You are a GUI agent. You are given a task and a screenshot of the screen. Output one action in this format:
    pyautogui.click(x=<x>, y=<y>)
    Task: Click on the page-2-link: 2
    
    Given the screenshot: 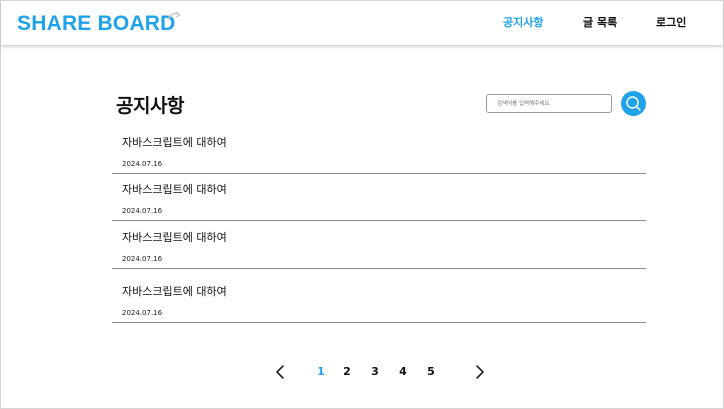 What is the action you would take?
    pyautogui.click(x=347, y=372)
    